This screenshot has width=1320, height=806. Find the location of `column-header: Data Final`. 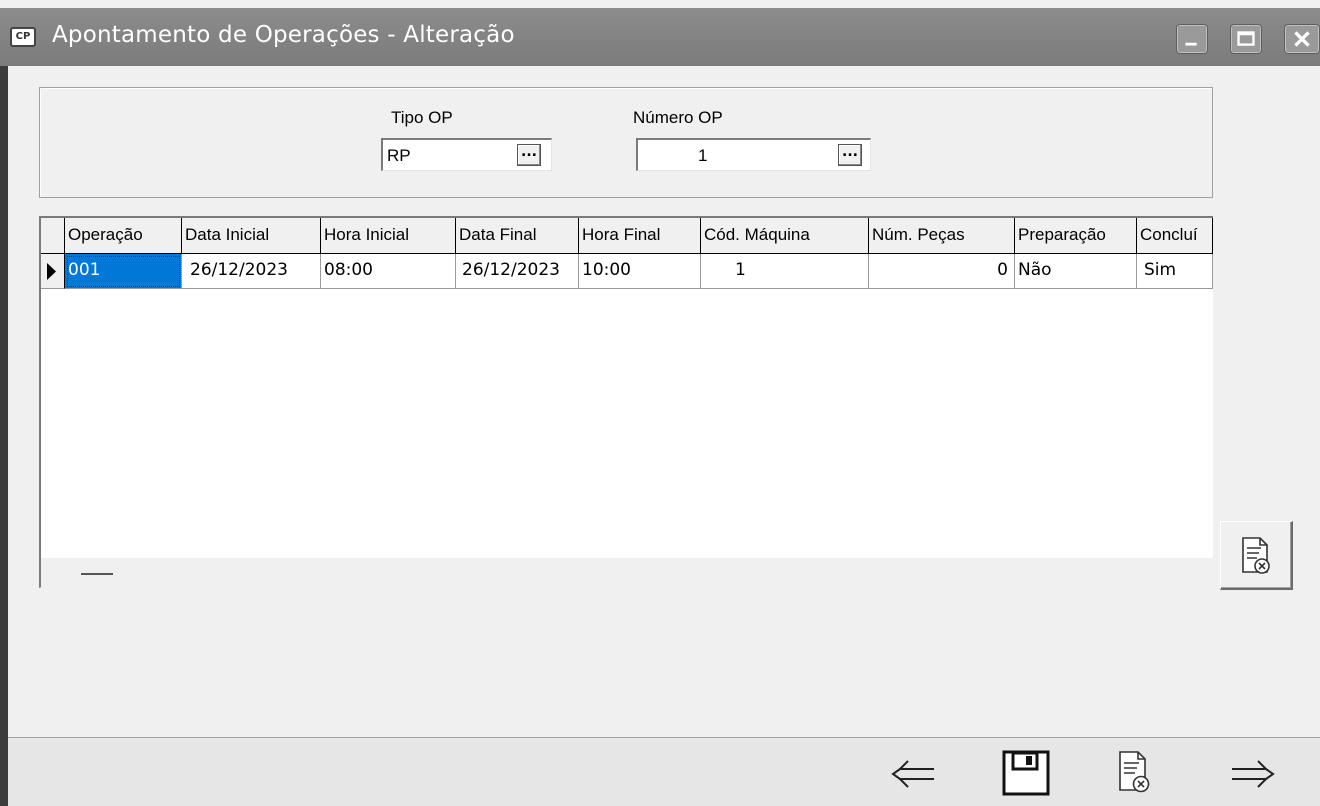

column-header: Data Final is located at coordinates (517, 236).